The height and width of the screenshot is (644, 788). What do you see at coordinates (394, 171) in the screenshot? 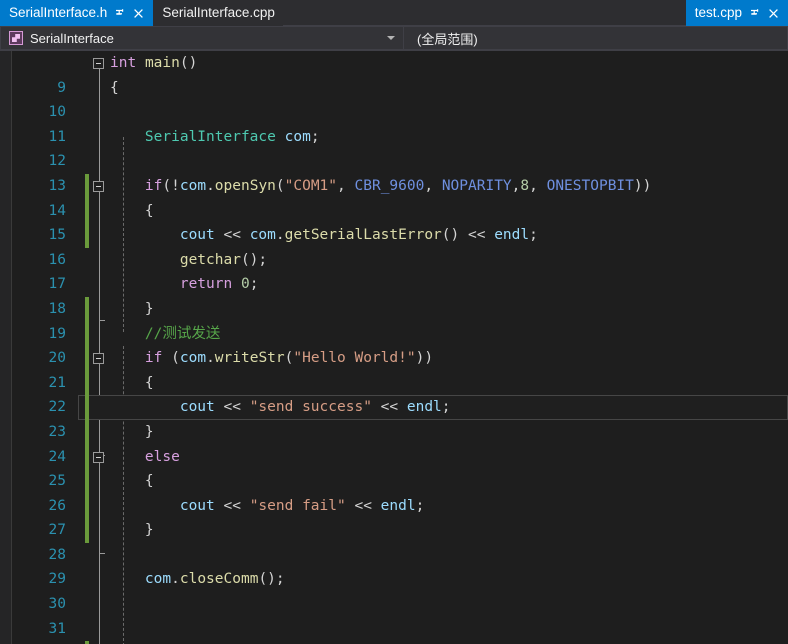
I see `code-line: 13` at bounding box center [394, 171].